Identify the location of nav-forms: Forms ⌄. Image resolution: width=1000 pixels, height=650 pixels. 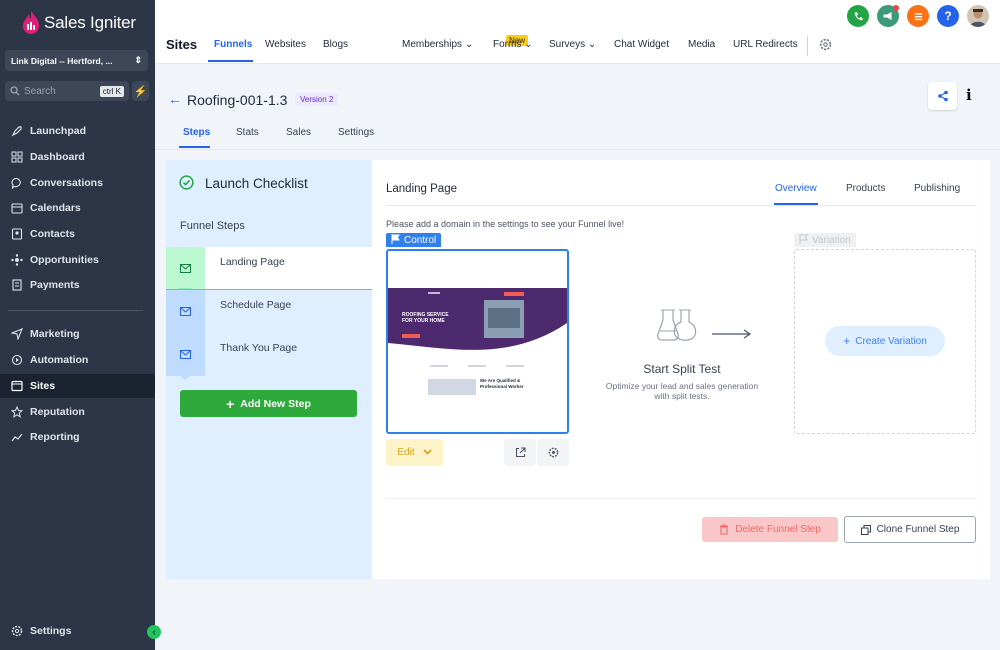
(513, 44).